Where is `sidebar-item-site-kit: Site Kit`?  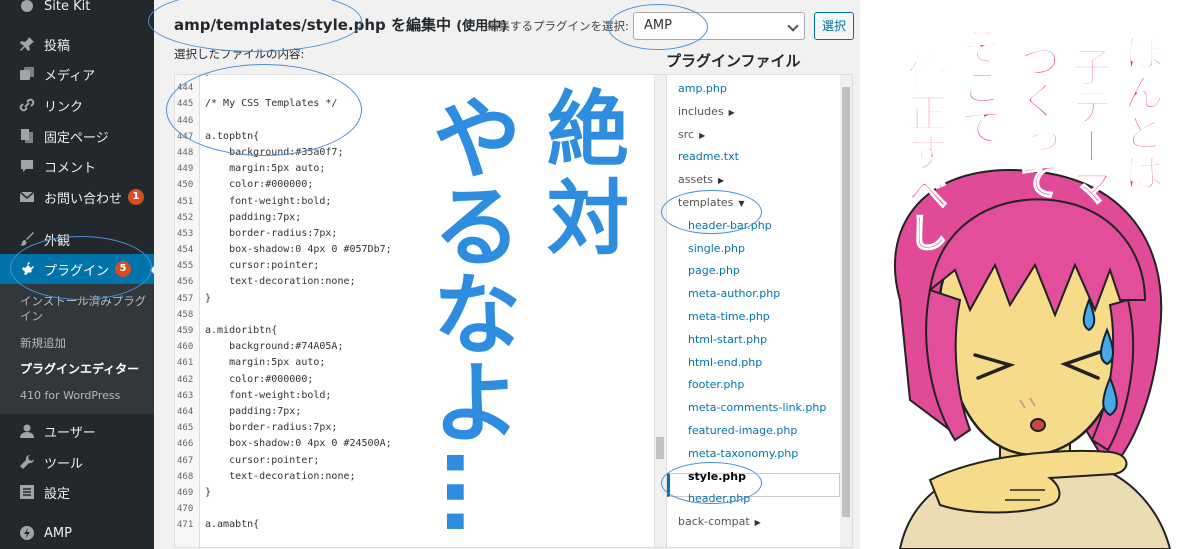 sidebar-item-site-kit: Site Kit is located at coordinates (77, 10).